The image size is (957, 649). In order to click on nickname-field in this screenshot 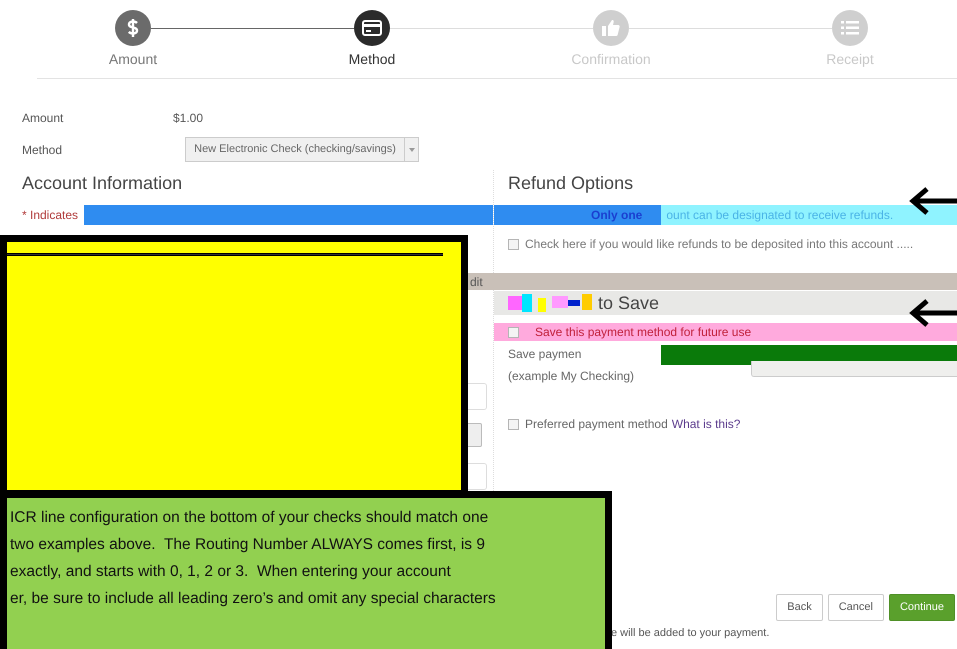, I will do `click(854, 369)`.